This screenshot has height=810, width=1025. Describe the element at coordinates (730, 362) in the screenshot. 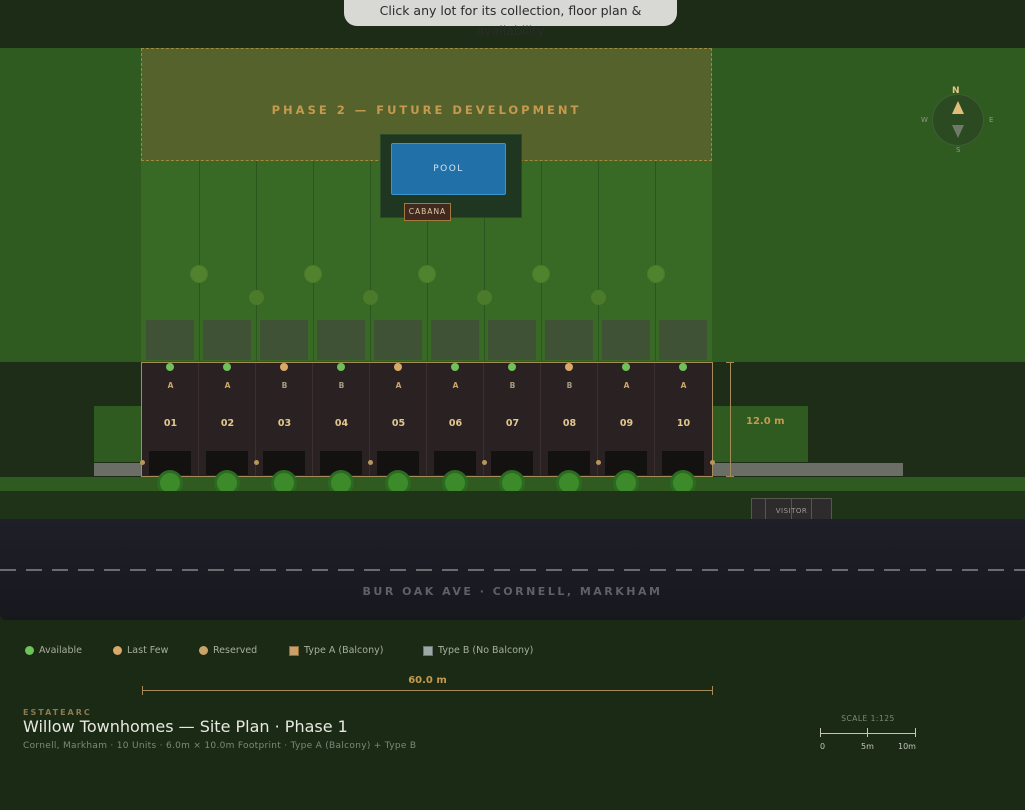

I see `depth-dimension-cap` at that location.